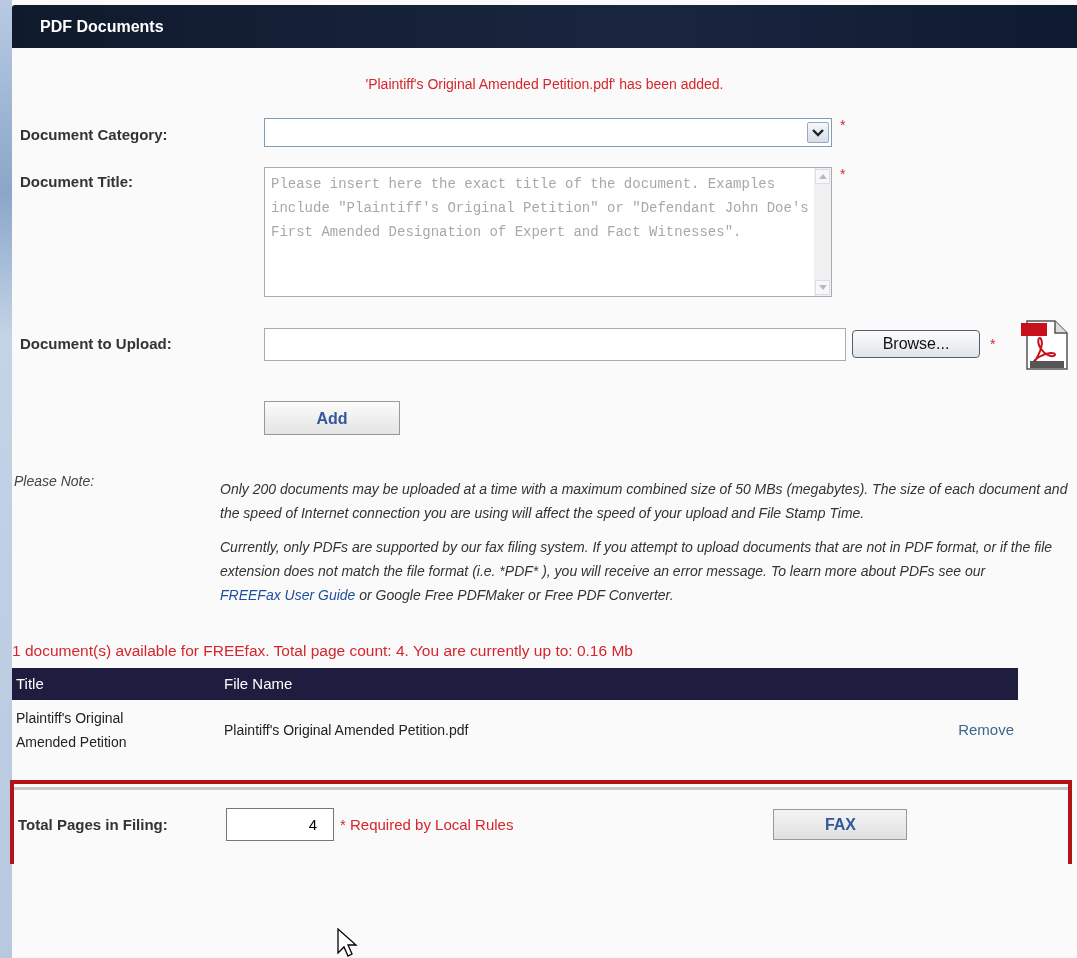 The width and height of the screenshot is (1077, 958). I want to click on required-note: * Required by Local Rules, so click(427, 824).